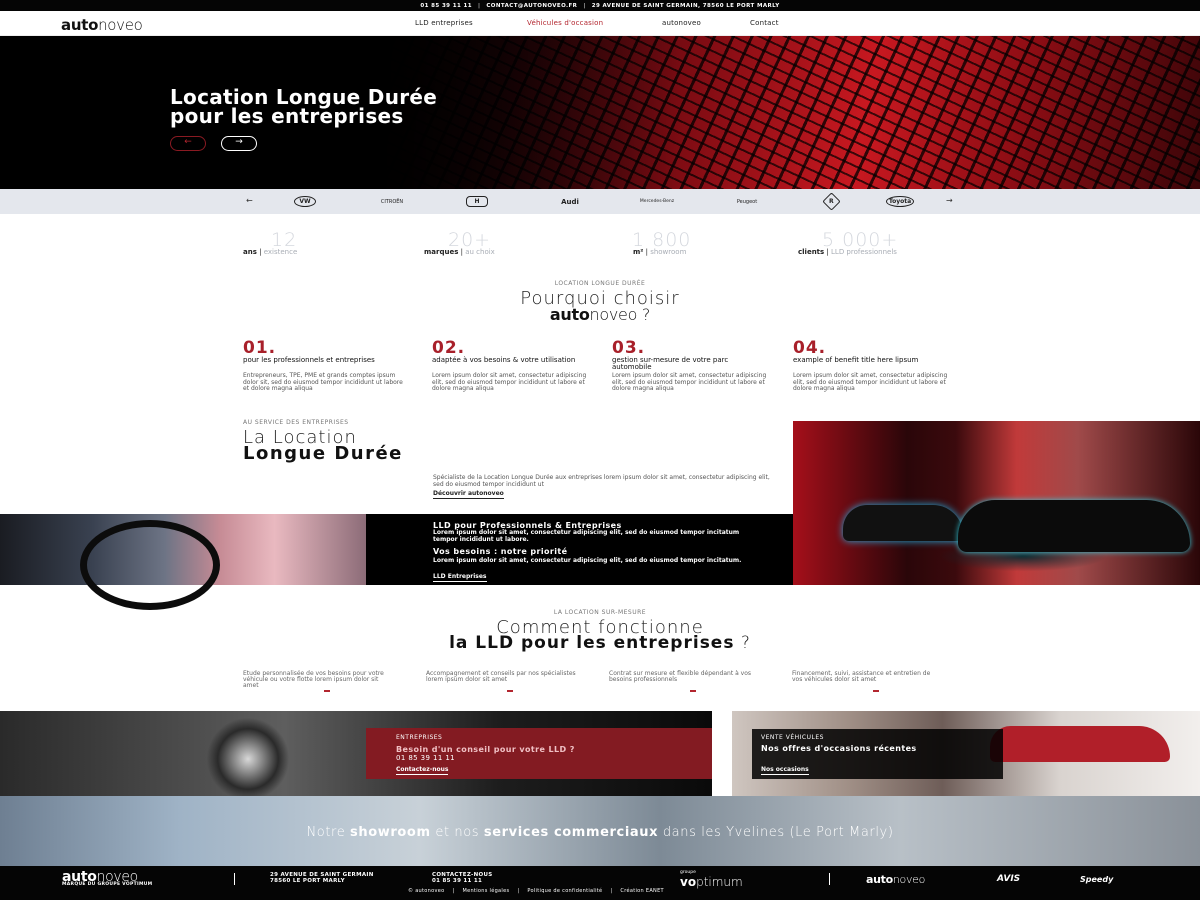 This screenshot has width=1200, height=900. I want to click on arrow-left-icon: ←, so click(188, 142).